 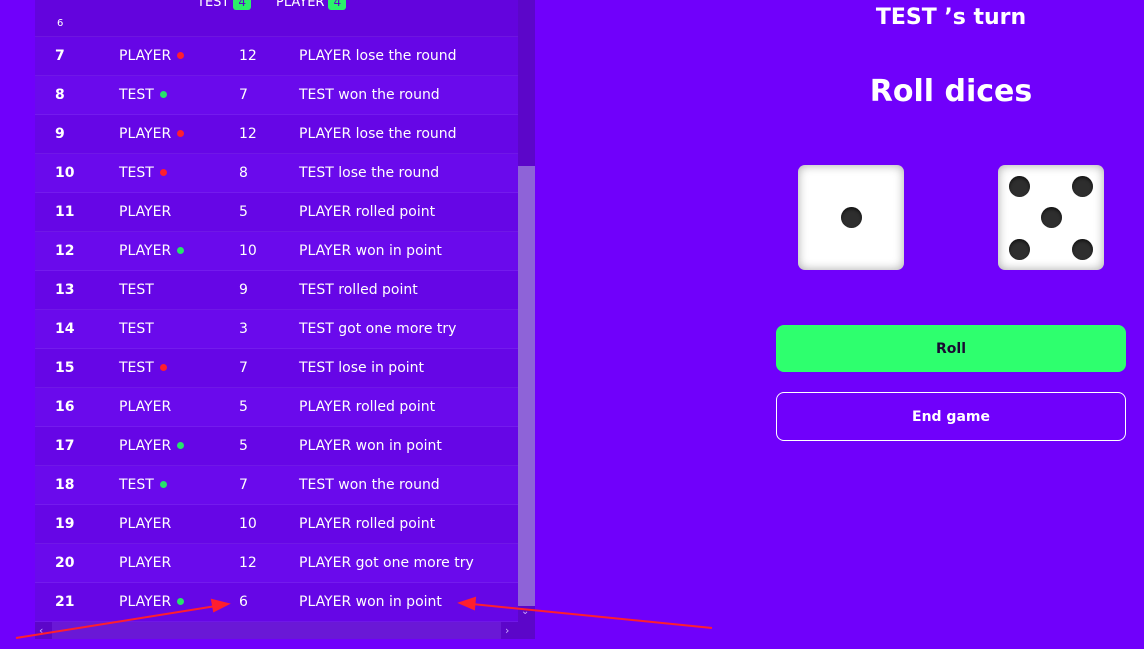 What do you see at coordinates (65, 524) in the screenshot?
I see `row-number: 19` at bounding box center [65, 524].